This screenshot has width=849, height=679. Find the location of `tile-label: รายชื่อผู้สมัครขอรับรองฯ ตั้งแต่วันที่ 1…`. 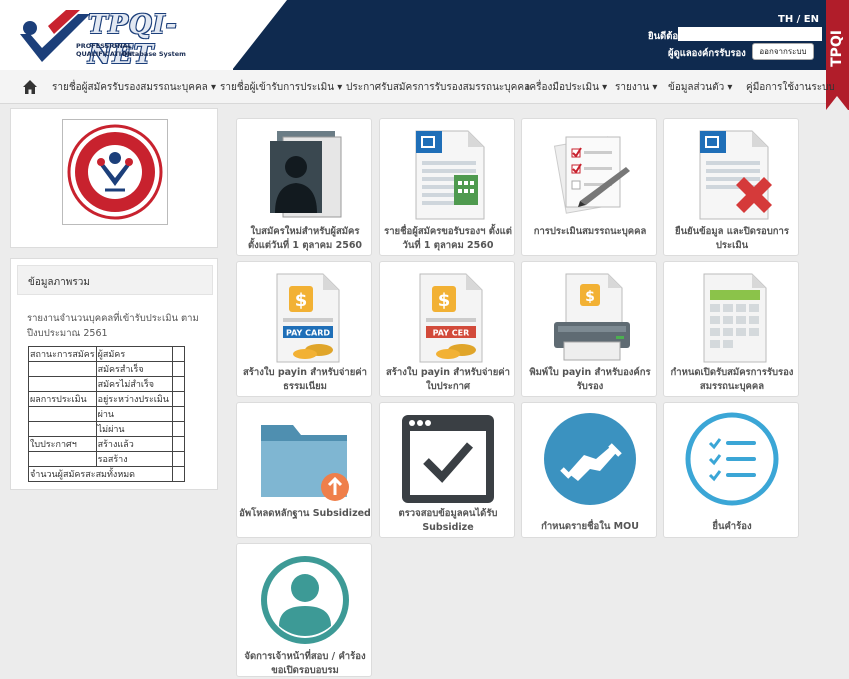

tile-label: รายชื่อผู้สมัครขอรับรองฯ ตั้งแต่วันที่ 1… is located at coordinates (448, 238).